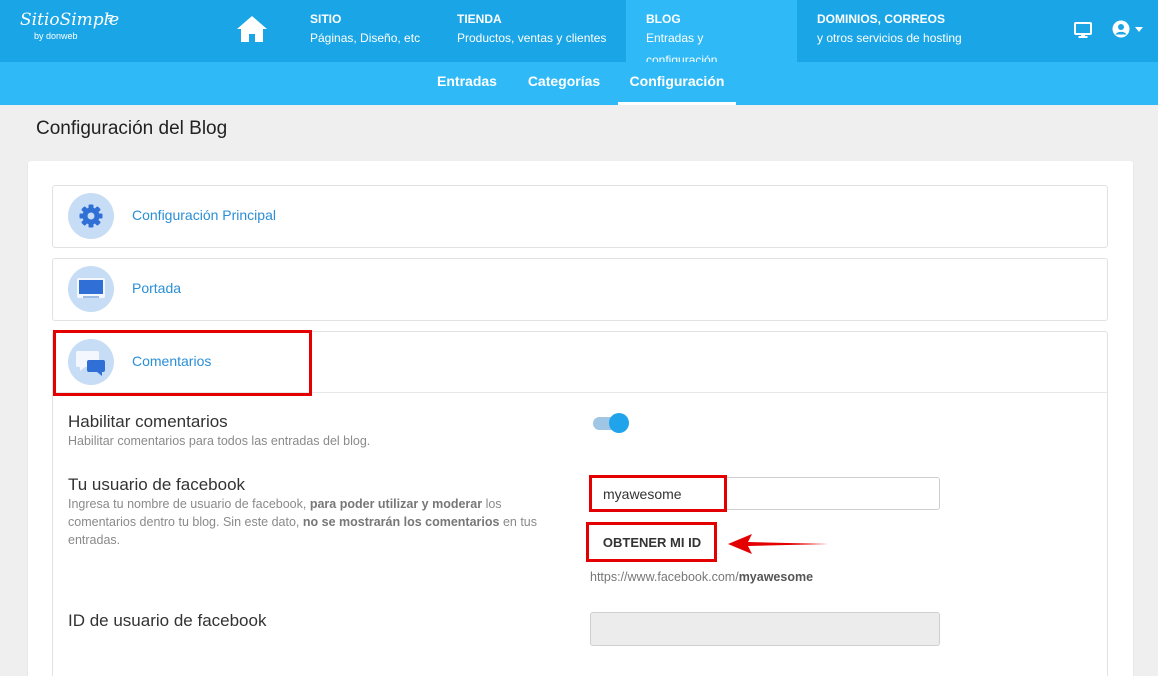 The height and width of the screenshot is (676, 1158). What do you see at coordinates (467, 83) in the screenshot?
I see `subnav-item-entradas: Entradas` at bounding box center [467, 83].